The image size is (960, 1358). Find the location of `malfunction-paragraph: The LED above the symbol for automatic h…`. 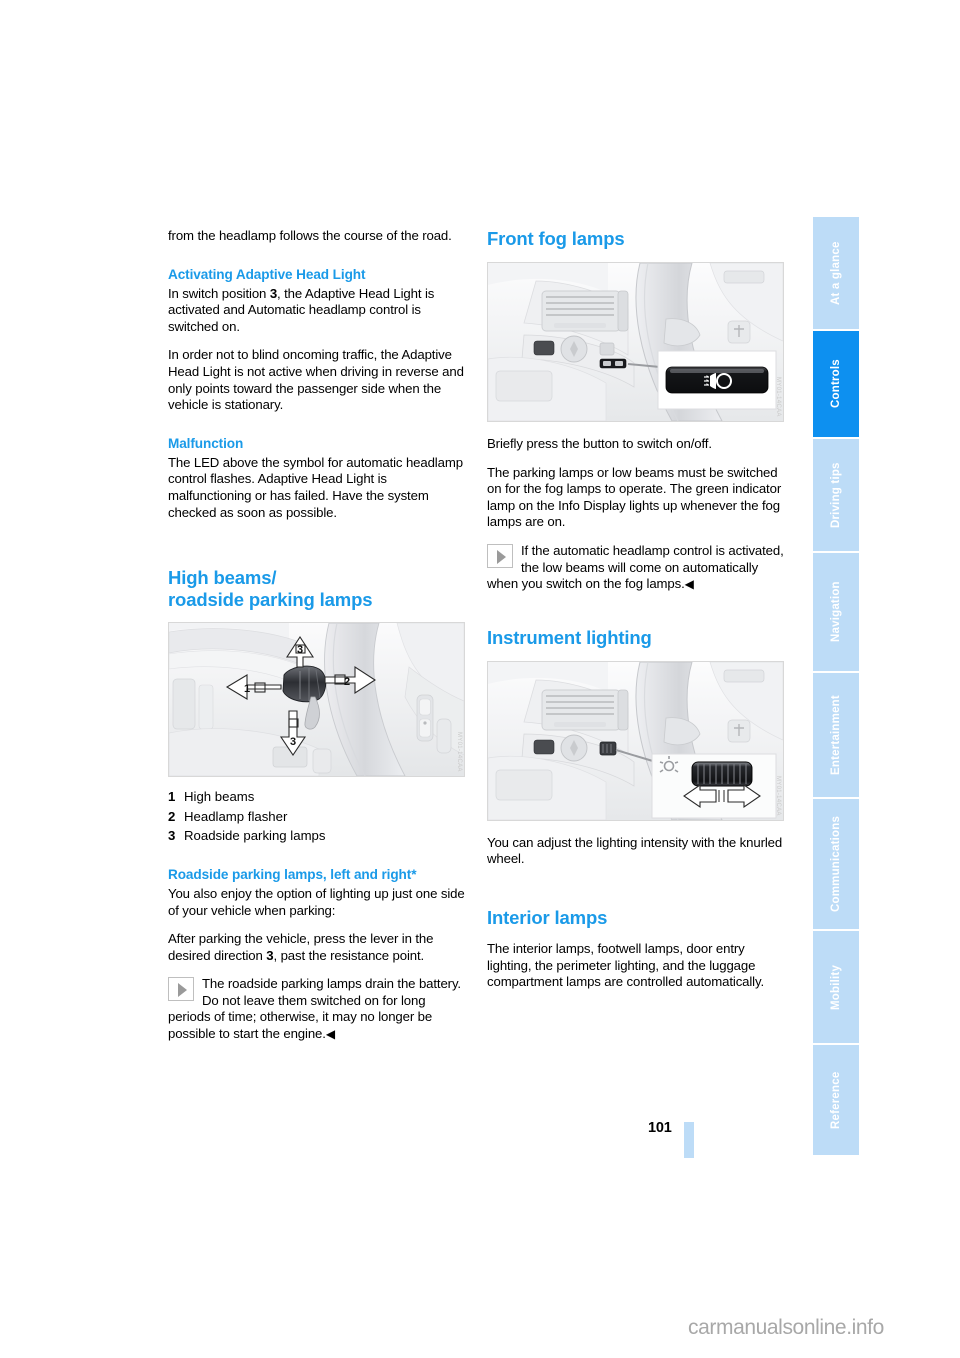

malfunction-paragraph: The LED above the symbol for automatic h… is located at coordinates (315, 487).